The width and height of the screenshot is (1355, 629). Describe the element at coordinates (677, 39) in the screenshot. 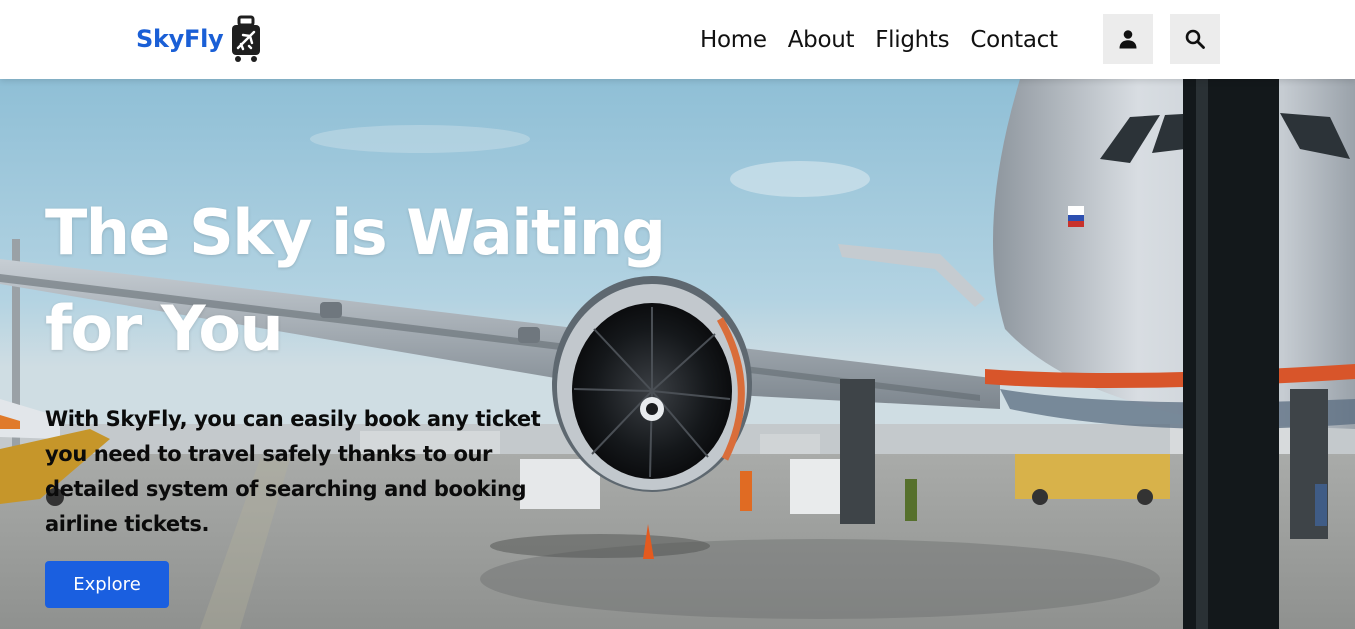

I see `navbar: SkyFly Home About Flights Contact` at that location.